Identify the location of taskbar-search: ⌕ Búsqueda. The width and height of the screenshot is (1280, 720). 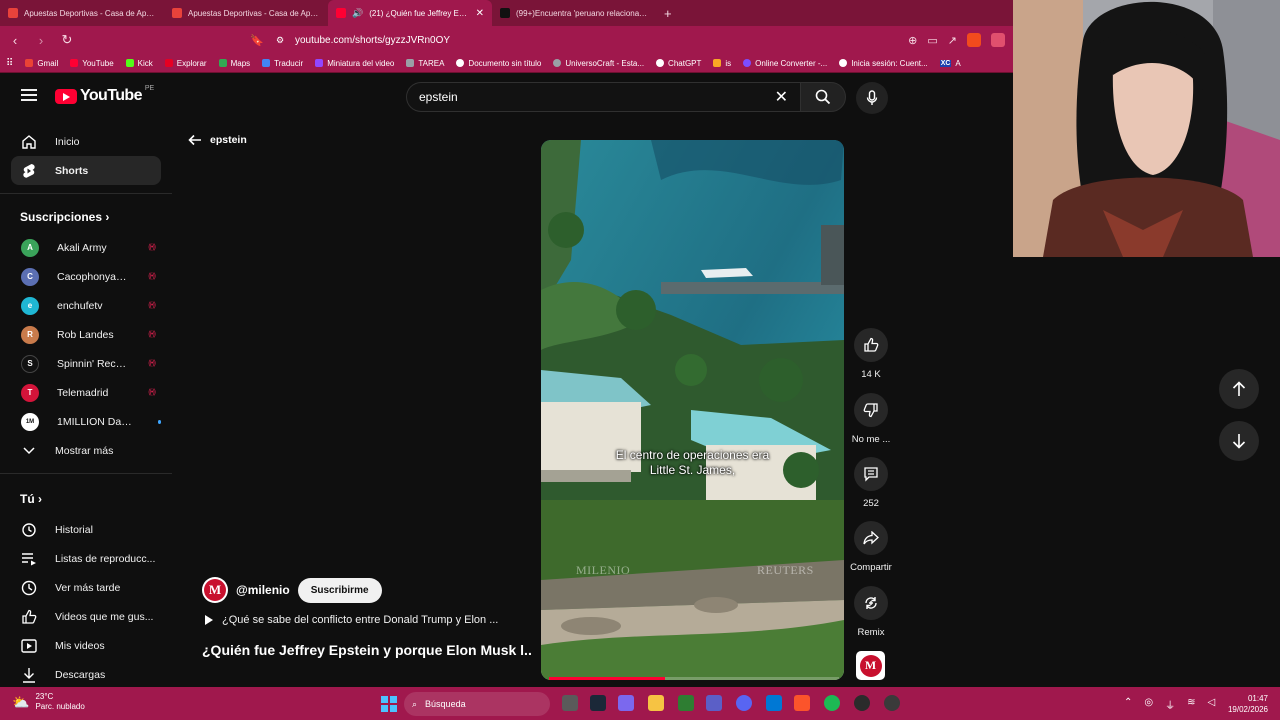
(477, 704).